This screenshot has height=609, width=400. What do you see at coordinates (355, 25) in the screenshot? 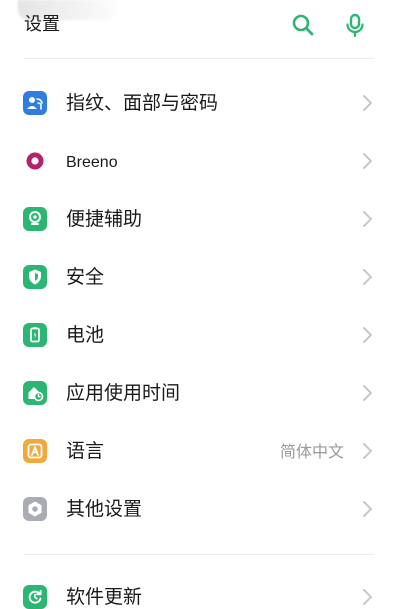
I see `microphone-icon` at bounding box center [355, 25].